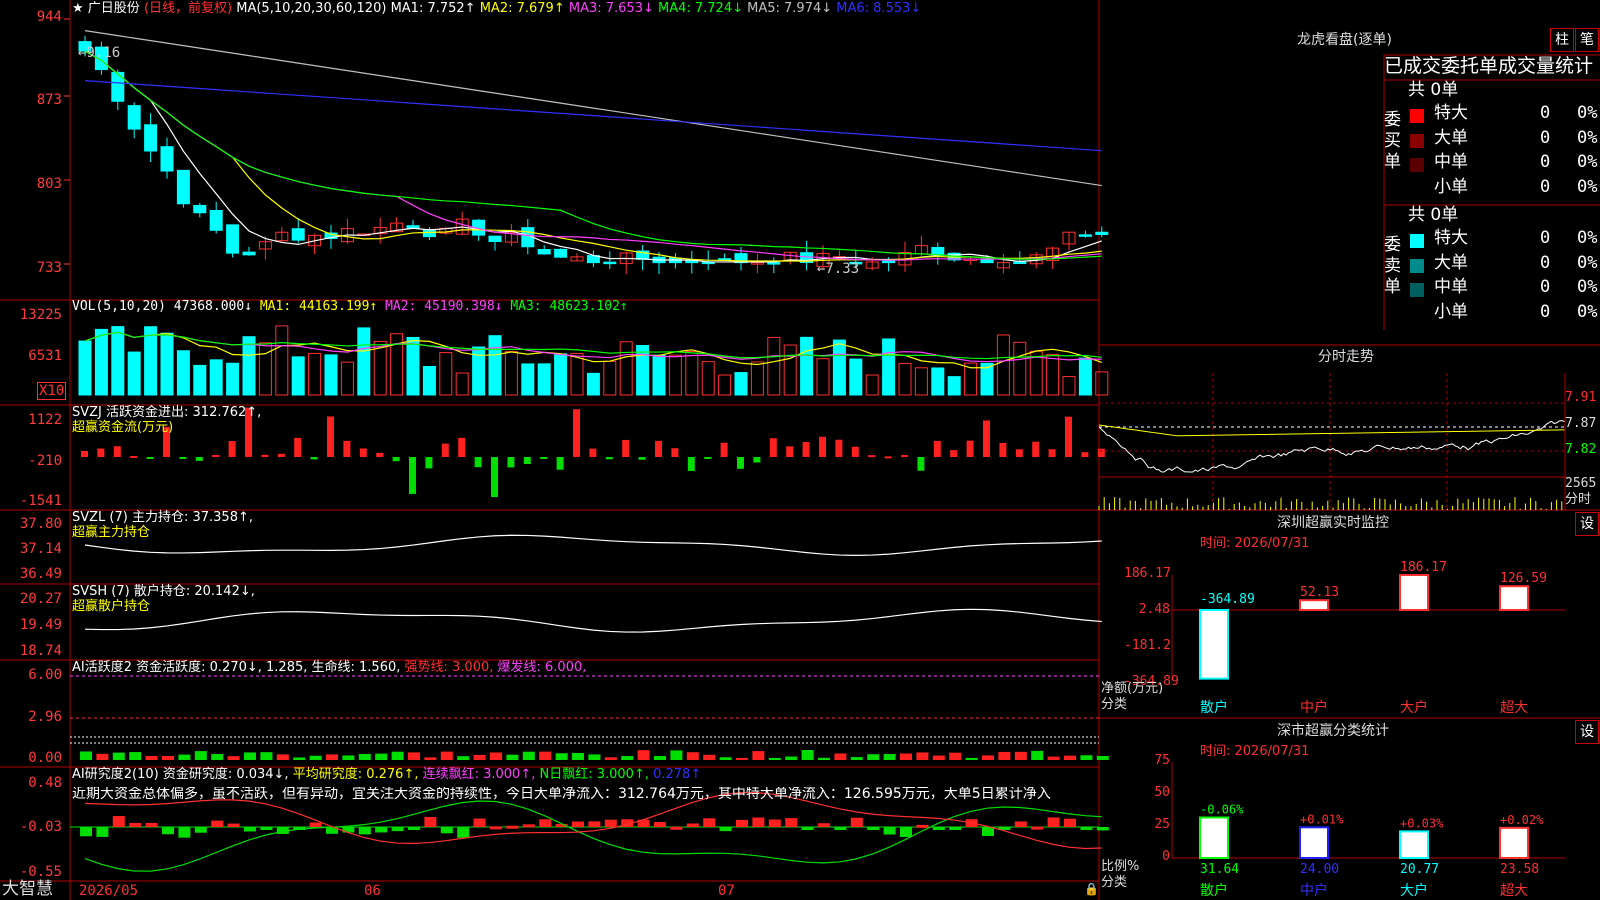 This screenshot has width=1600, height=900. I want to click on ai-active-y-tick: 0.00, so click(45, 758).